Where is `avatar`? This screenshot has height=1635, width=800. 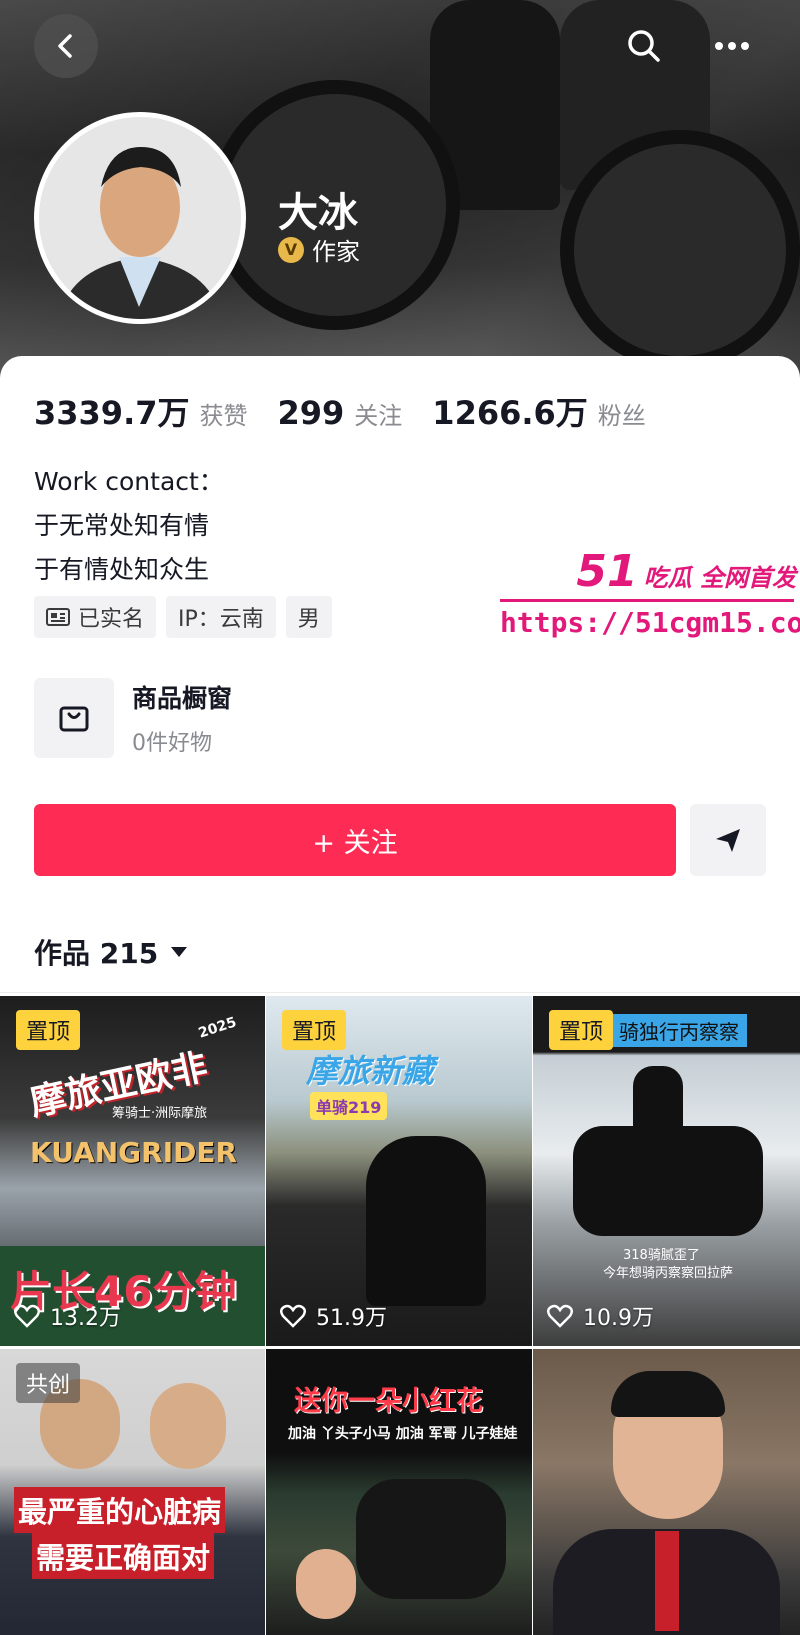
avatar is located at coordinates (140, 218).